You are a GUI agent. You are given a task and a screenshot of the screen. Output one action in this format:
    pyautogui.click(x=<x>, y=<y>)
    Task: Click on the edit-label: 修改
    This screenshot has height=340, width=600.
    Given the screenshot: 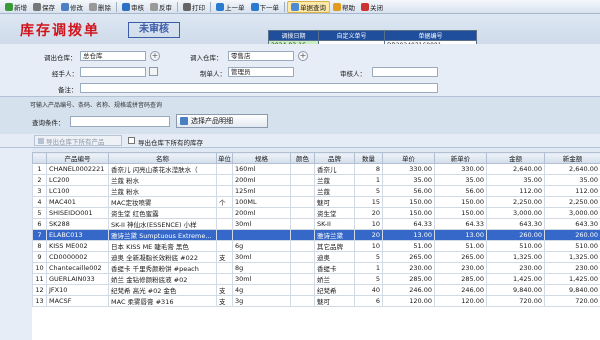 What is the action you would take?
    pyautogui.click(x=76, y=7)
    